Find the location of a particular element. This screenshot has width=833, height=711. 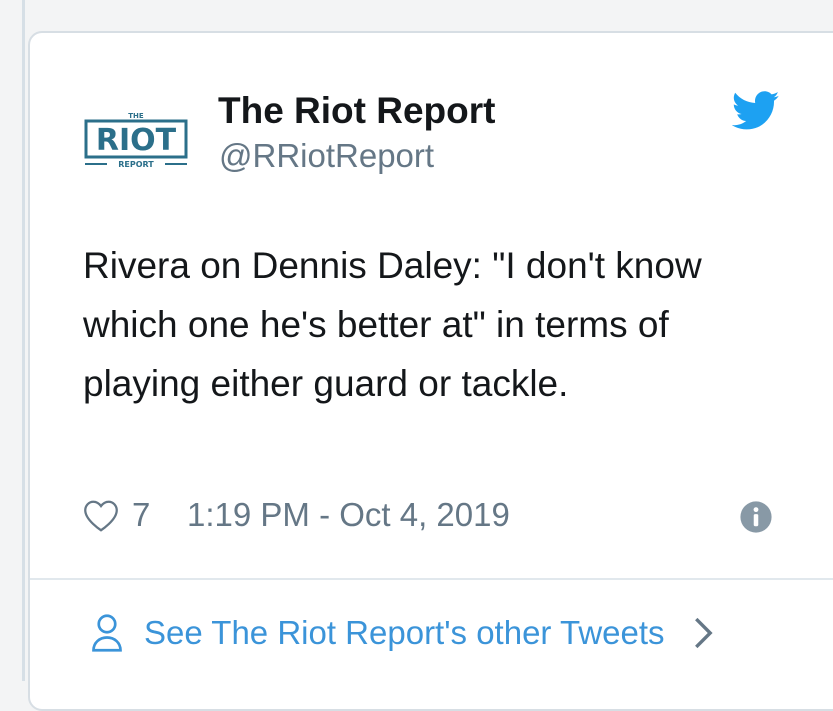

tweet-meta-row: 7 1:19 PM - Oct 4, 2019 is located at coordinates (433, 518).